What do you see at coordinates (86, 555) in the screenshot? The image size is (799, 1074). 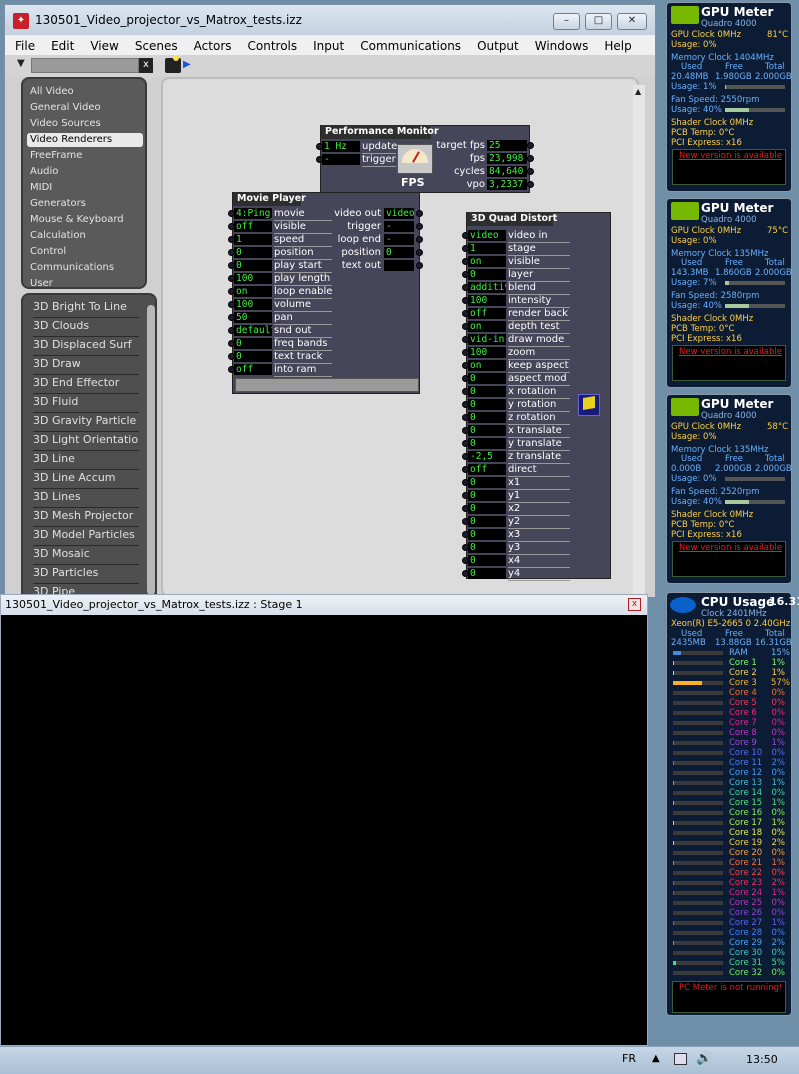 I see `actor-item: 3D Mosaic` at bounding box center [86, 555].